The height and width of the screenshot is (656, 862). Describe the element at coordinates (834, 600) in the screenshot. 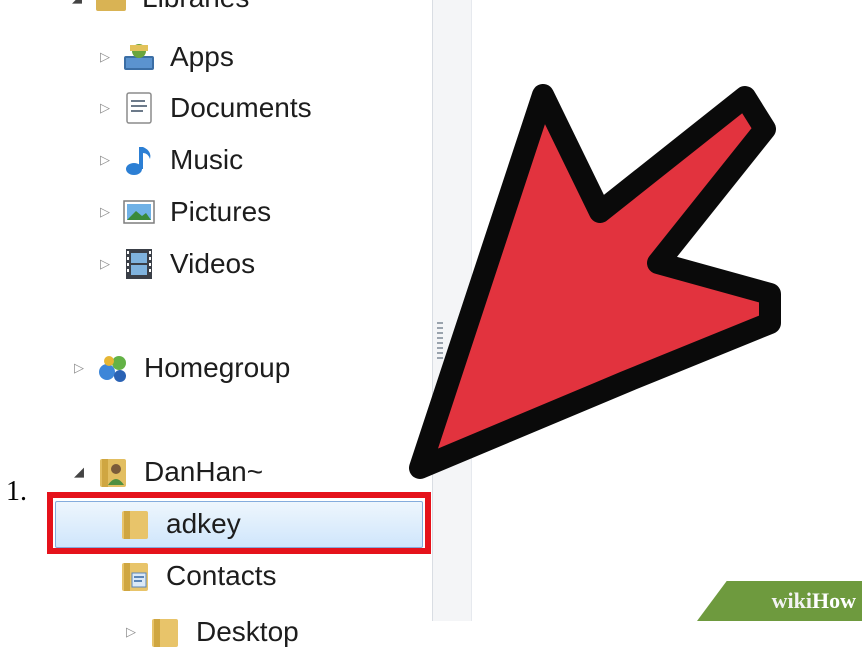

I see `watermark-part2: How` at that location.